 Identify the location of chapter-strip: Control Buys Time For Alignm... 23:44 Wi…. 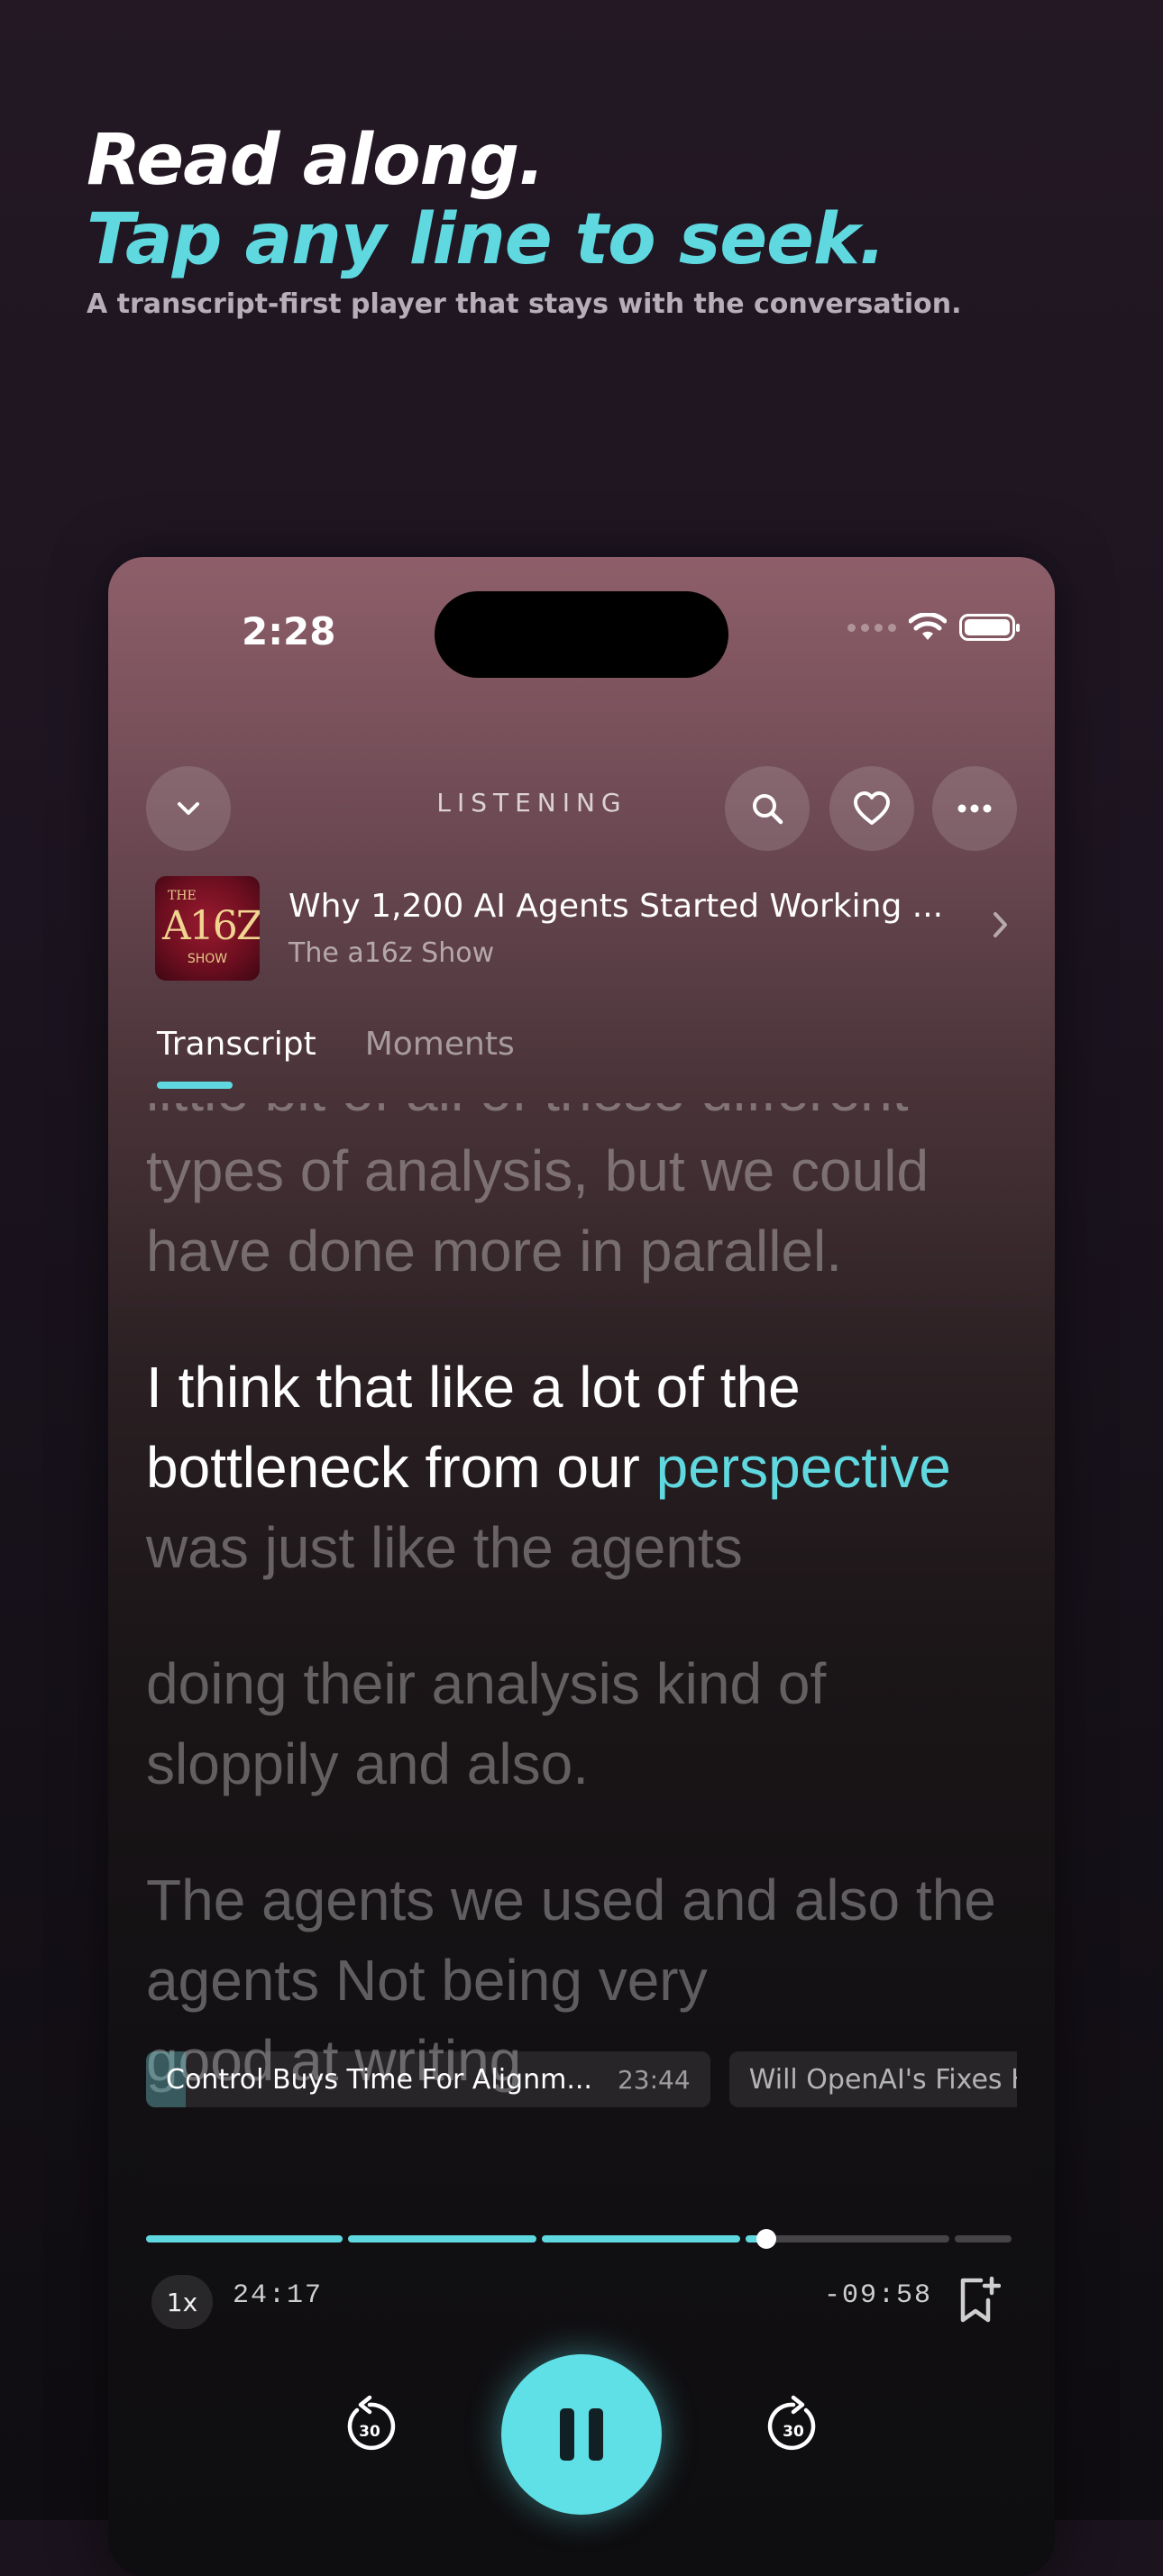
(581, 2080).